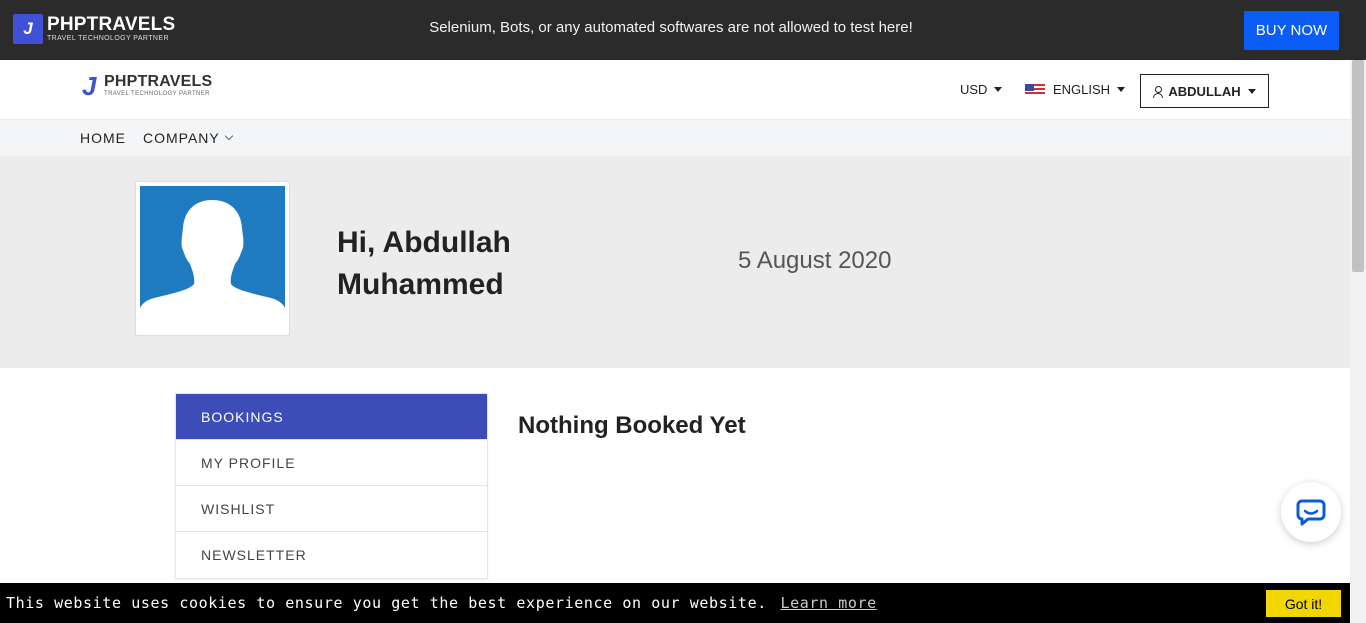 Image resolution: width=1366 pixels, height=623 pixels. I want to click on cookie-learn-more-link: Learn more, so click(828, 603).